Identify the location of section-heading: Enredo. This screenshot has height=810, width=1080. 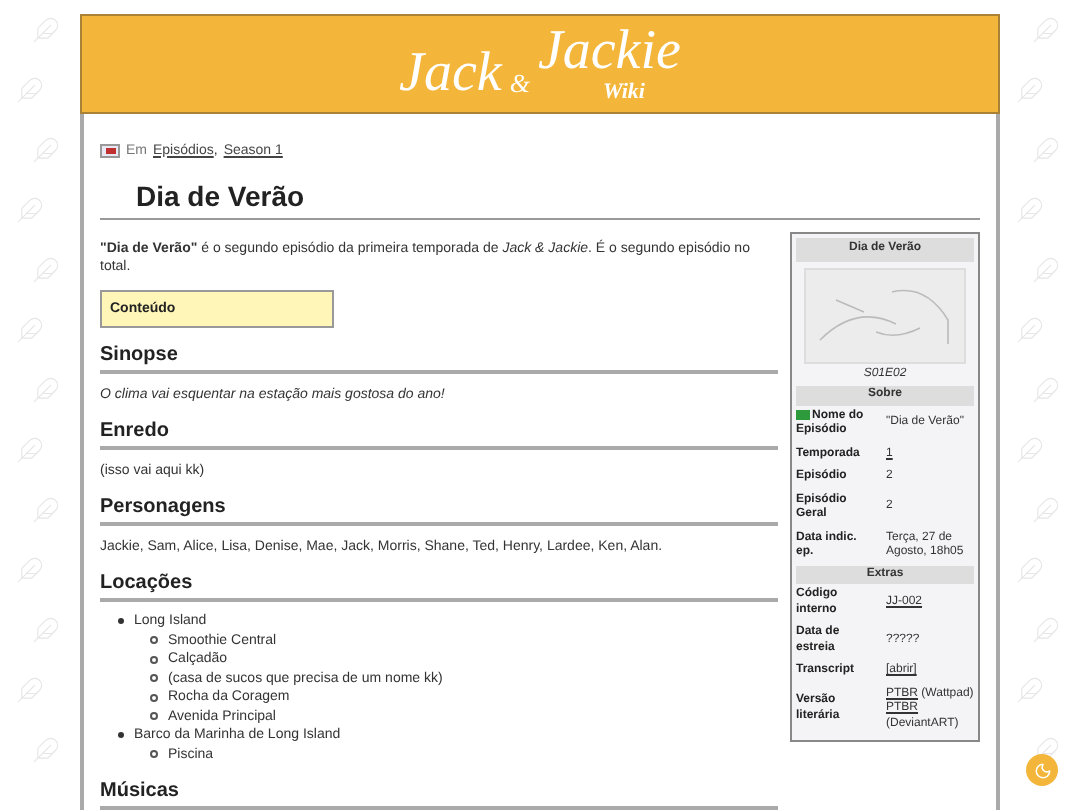
(135, 432).